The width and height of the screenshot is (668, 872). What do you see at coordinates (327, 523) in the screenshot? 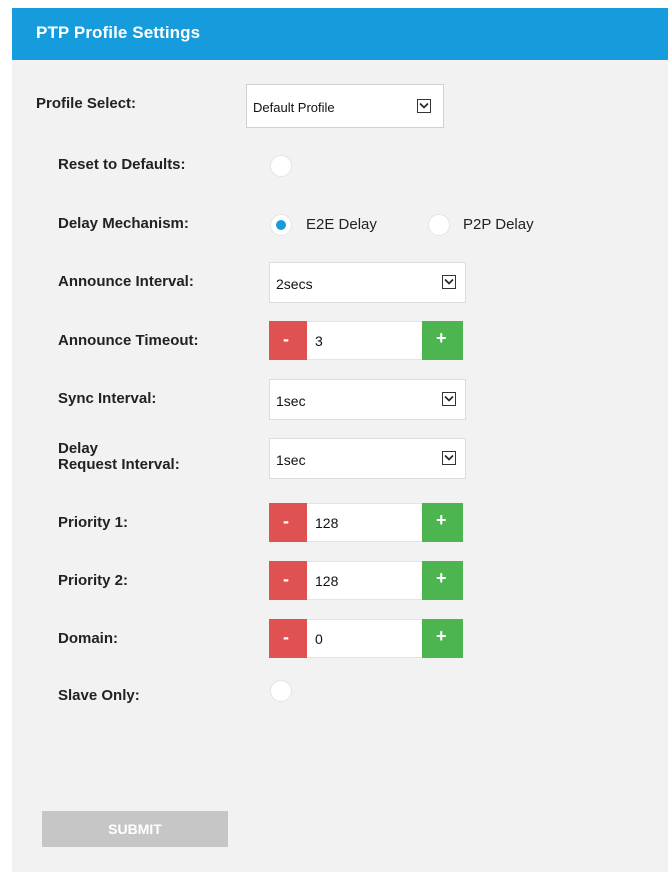
I see `priority1-value: 128` at bounding box center [327, 523].